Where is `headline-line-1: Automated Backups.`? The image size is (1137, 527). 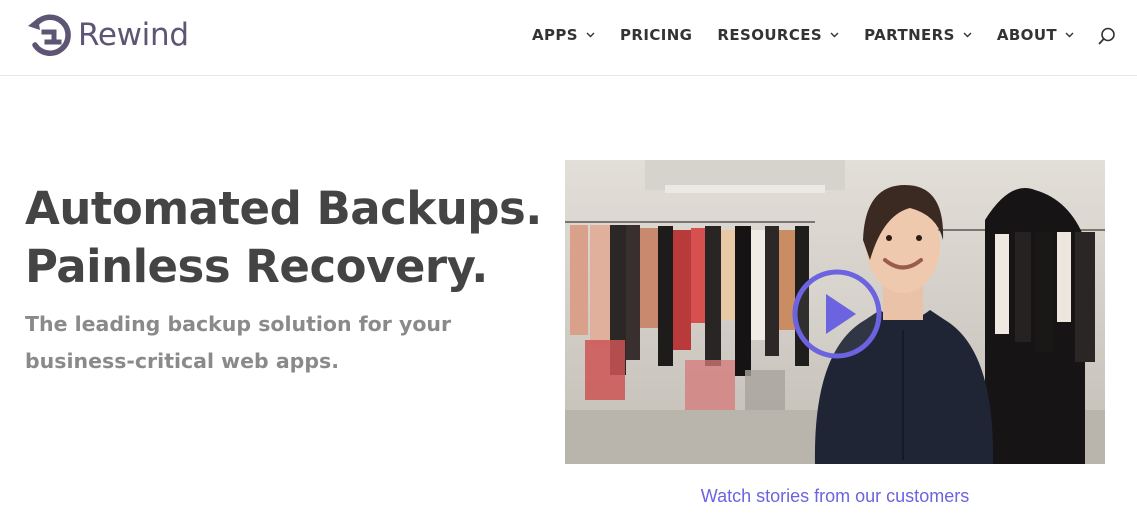
headline-line-1: Automated Backups. is located at coordinates (283, 208).